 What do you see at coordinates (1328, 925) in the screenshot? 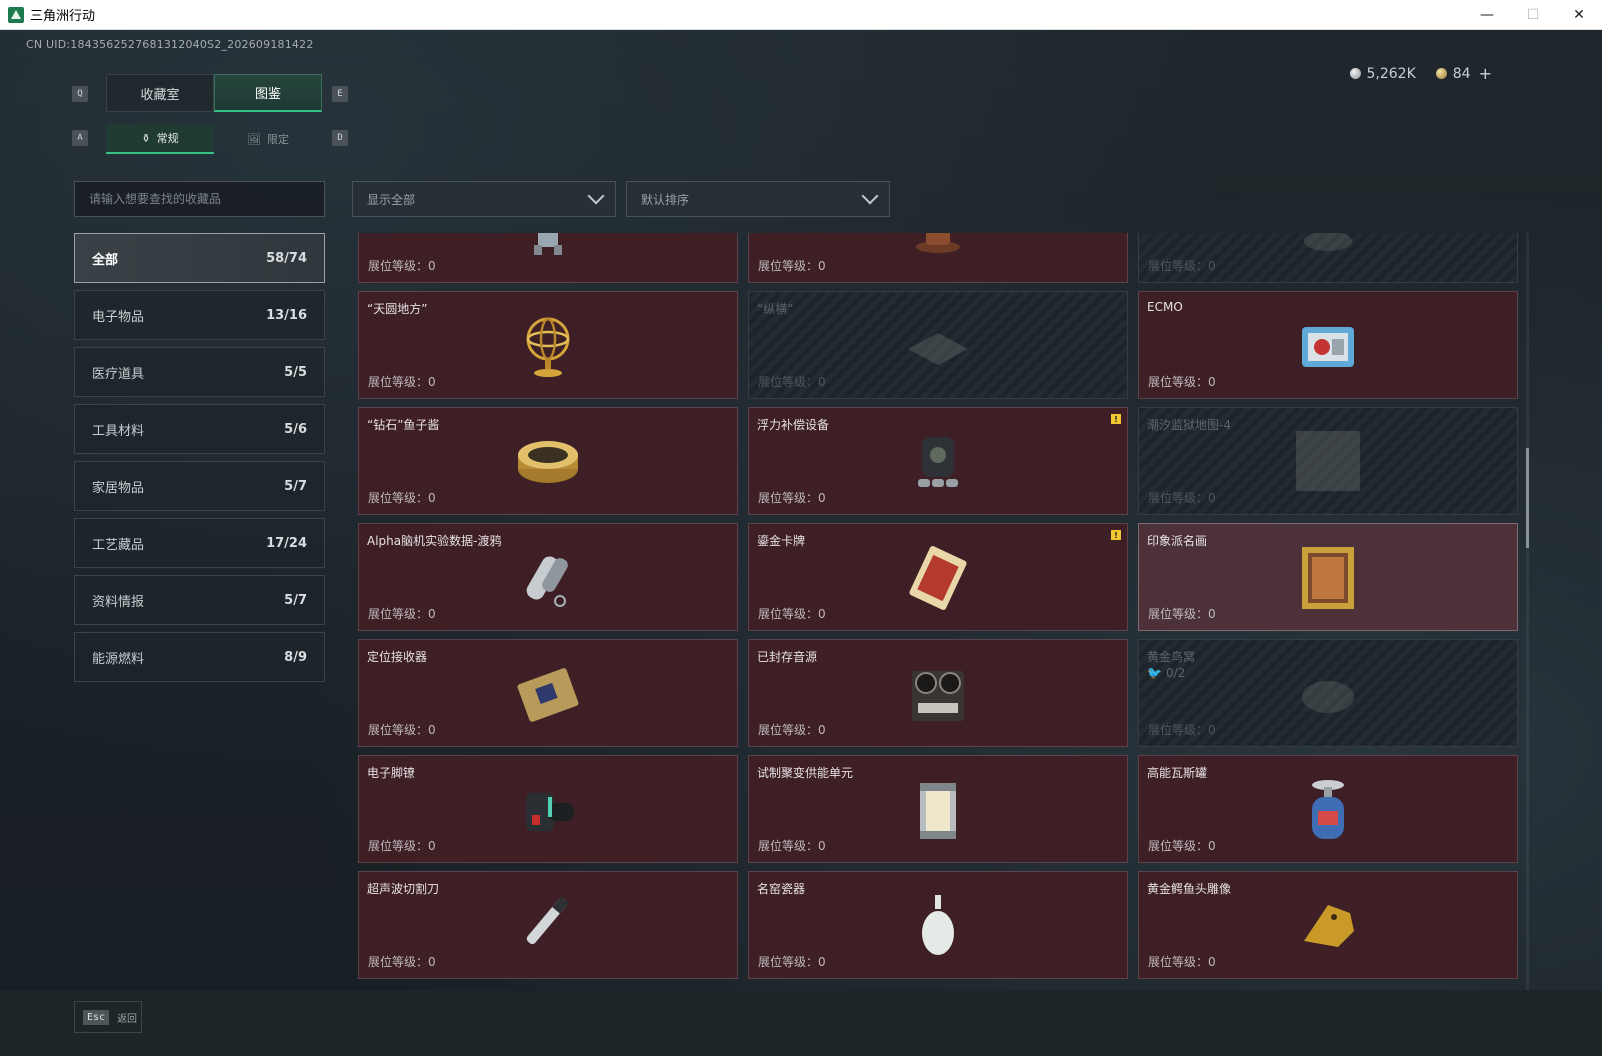
I see `item-card: 黄金鳄鱼头雕像 展位等级：0` at bounding box center [1328, 925].